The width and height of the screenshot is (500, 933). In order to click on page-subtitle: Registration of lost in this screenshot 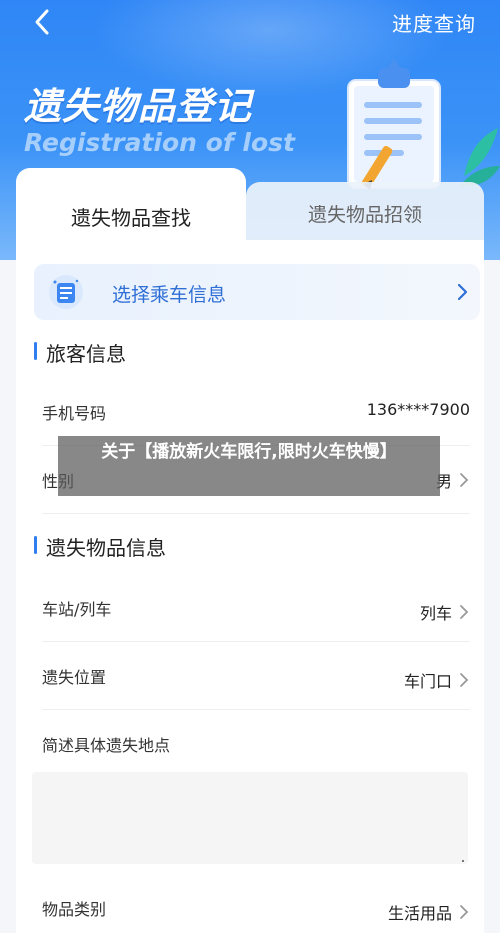, I will do `click(159, 142)`.